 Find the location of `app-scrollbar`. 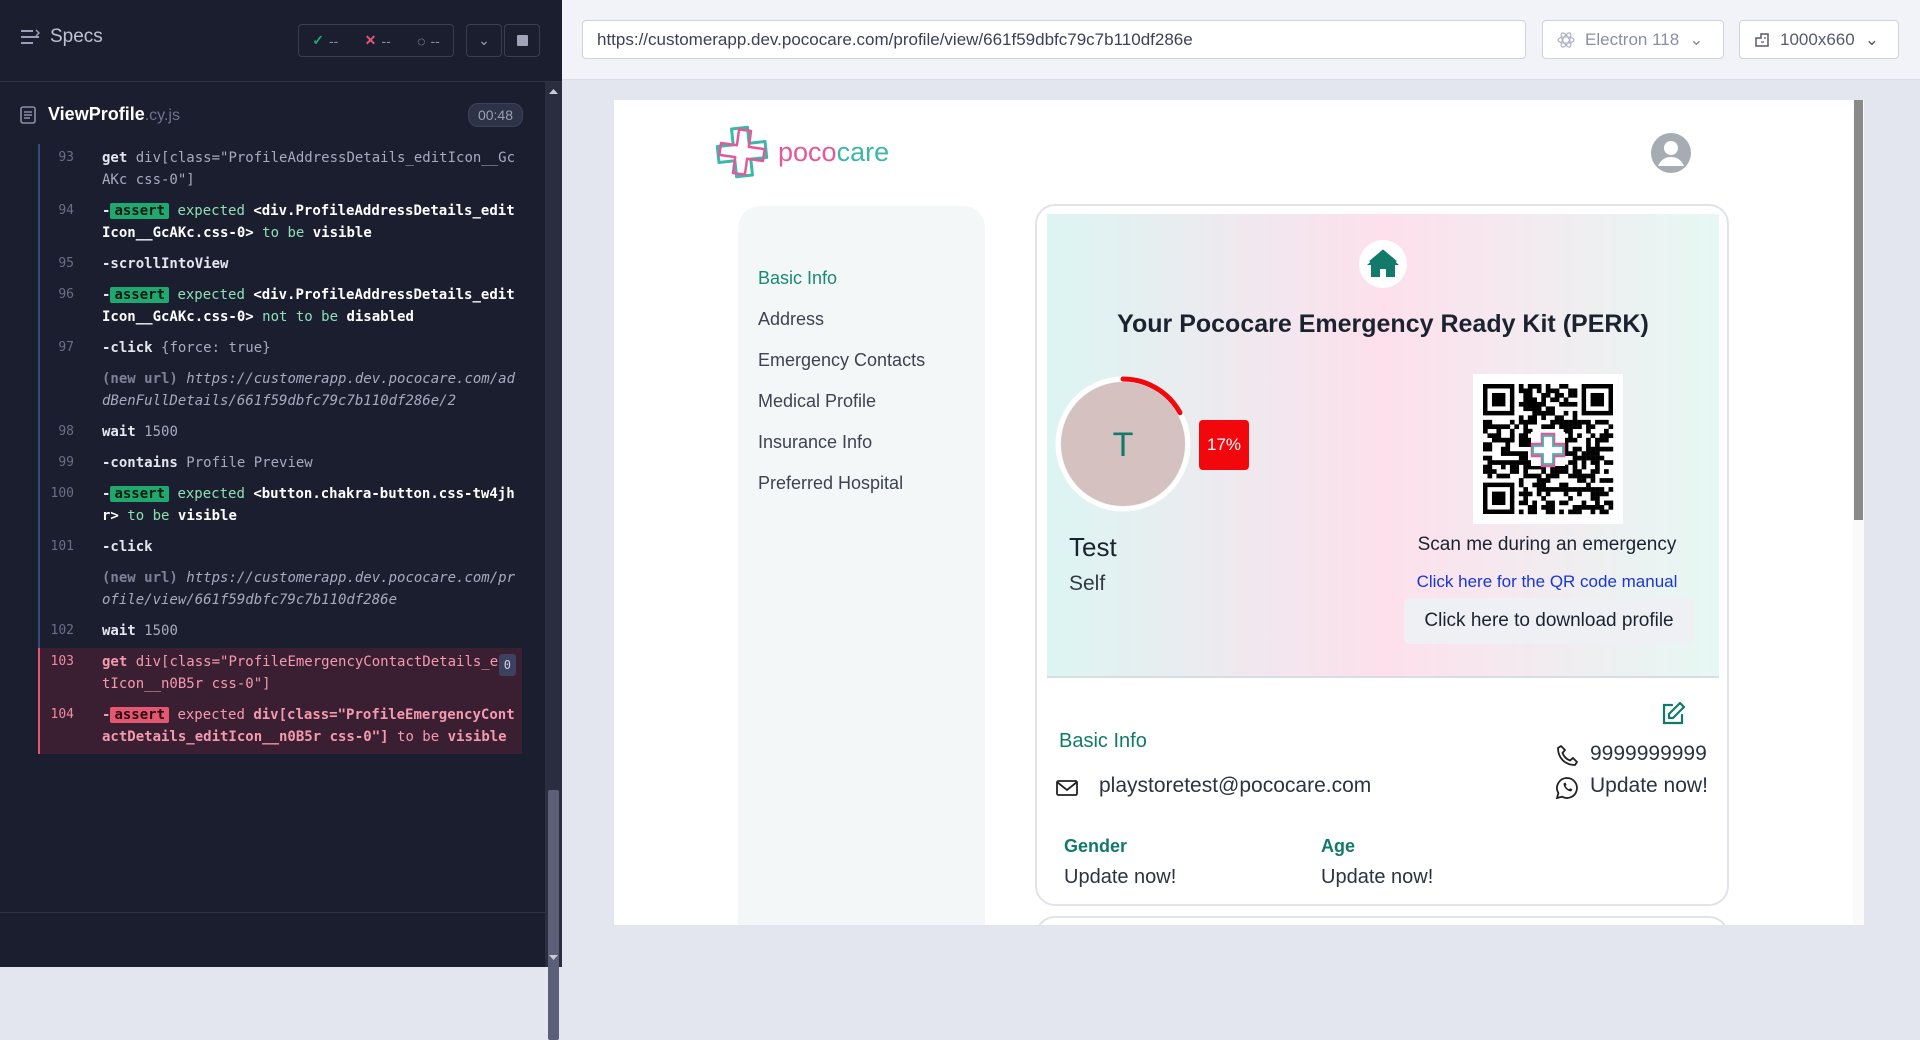

app-scrollbar is located at coordinates (1858, 512).